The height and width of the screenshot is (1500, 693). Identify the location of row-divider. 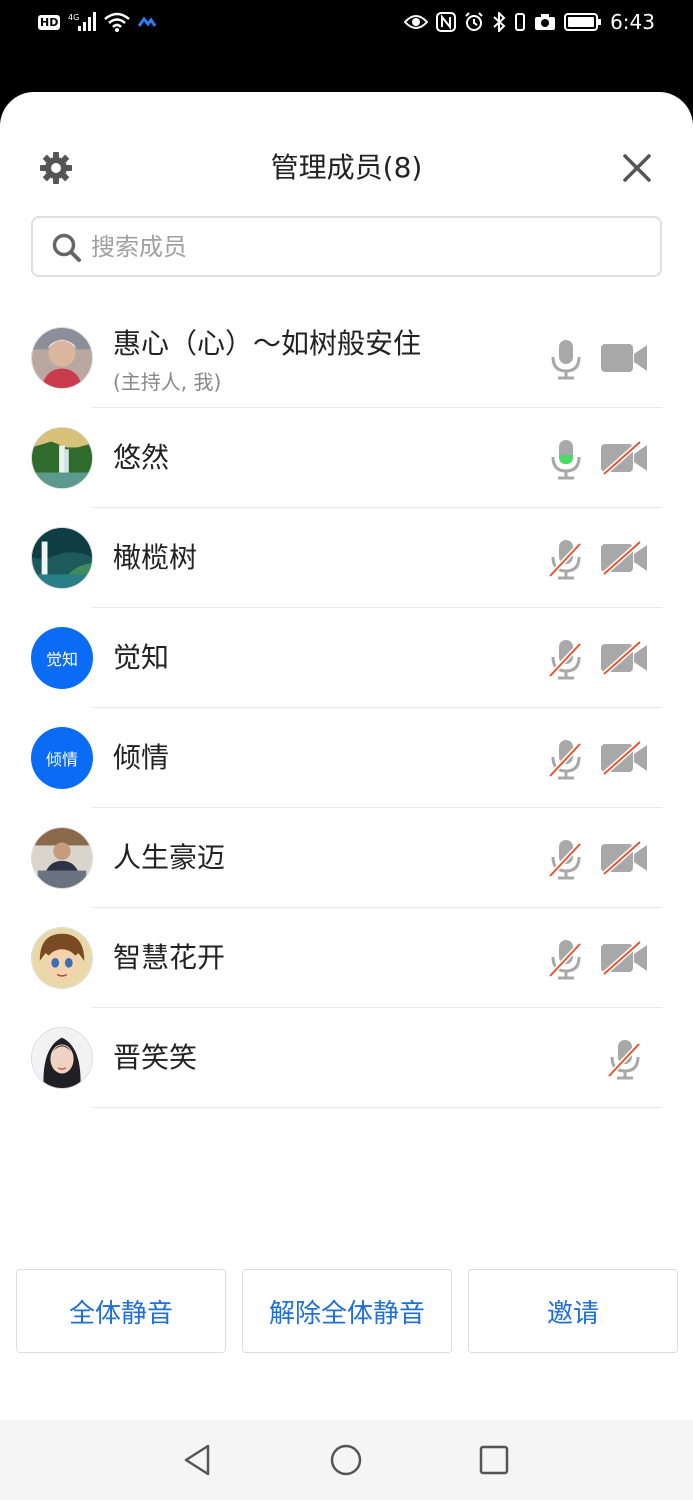
(377, 1107).